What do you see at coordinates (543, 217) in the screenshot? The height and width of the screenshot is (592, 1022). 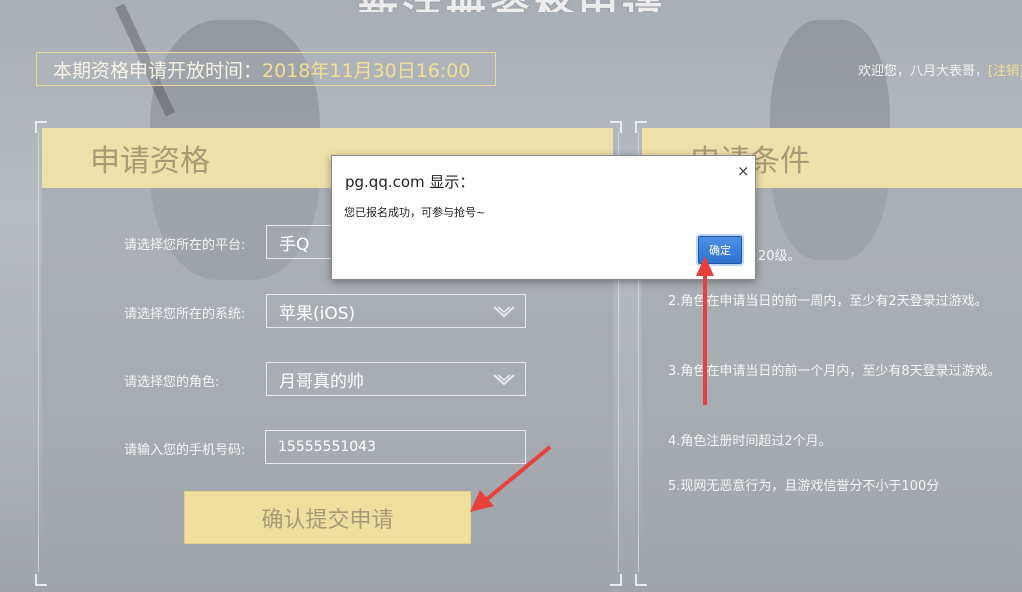 I see `alert-dialog: pg.qq.com 显示： × 您已报名成功，可参与抢号~ 确定` at bounding box center [543, 217].